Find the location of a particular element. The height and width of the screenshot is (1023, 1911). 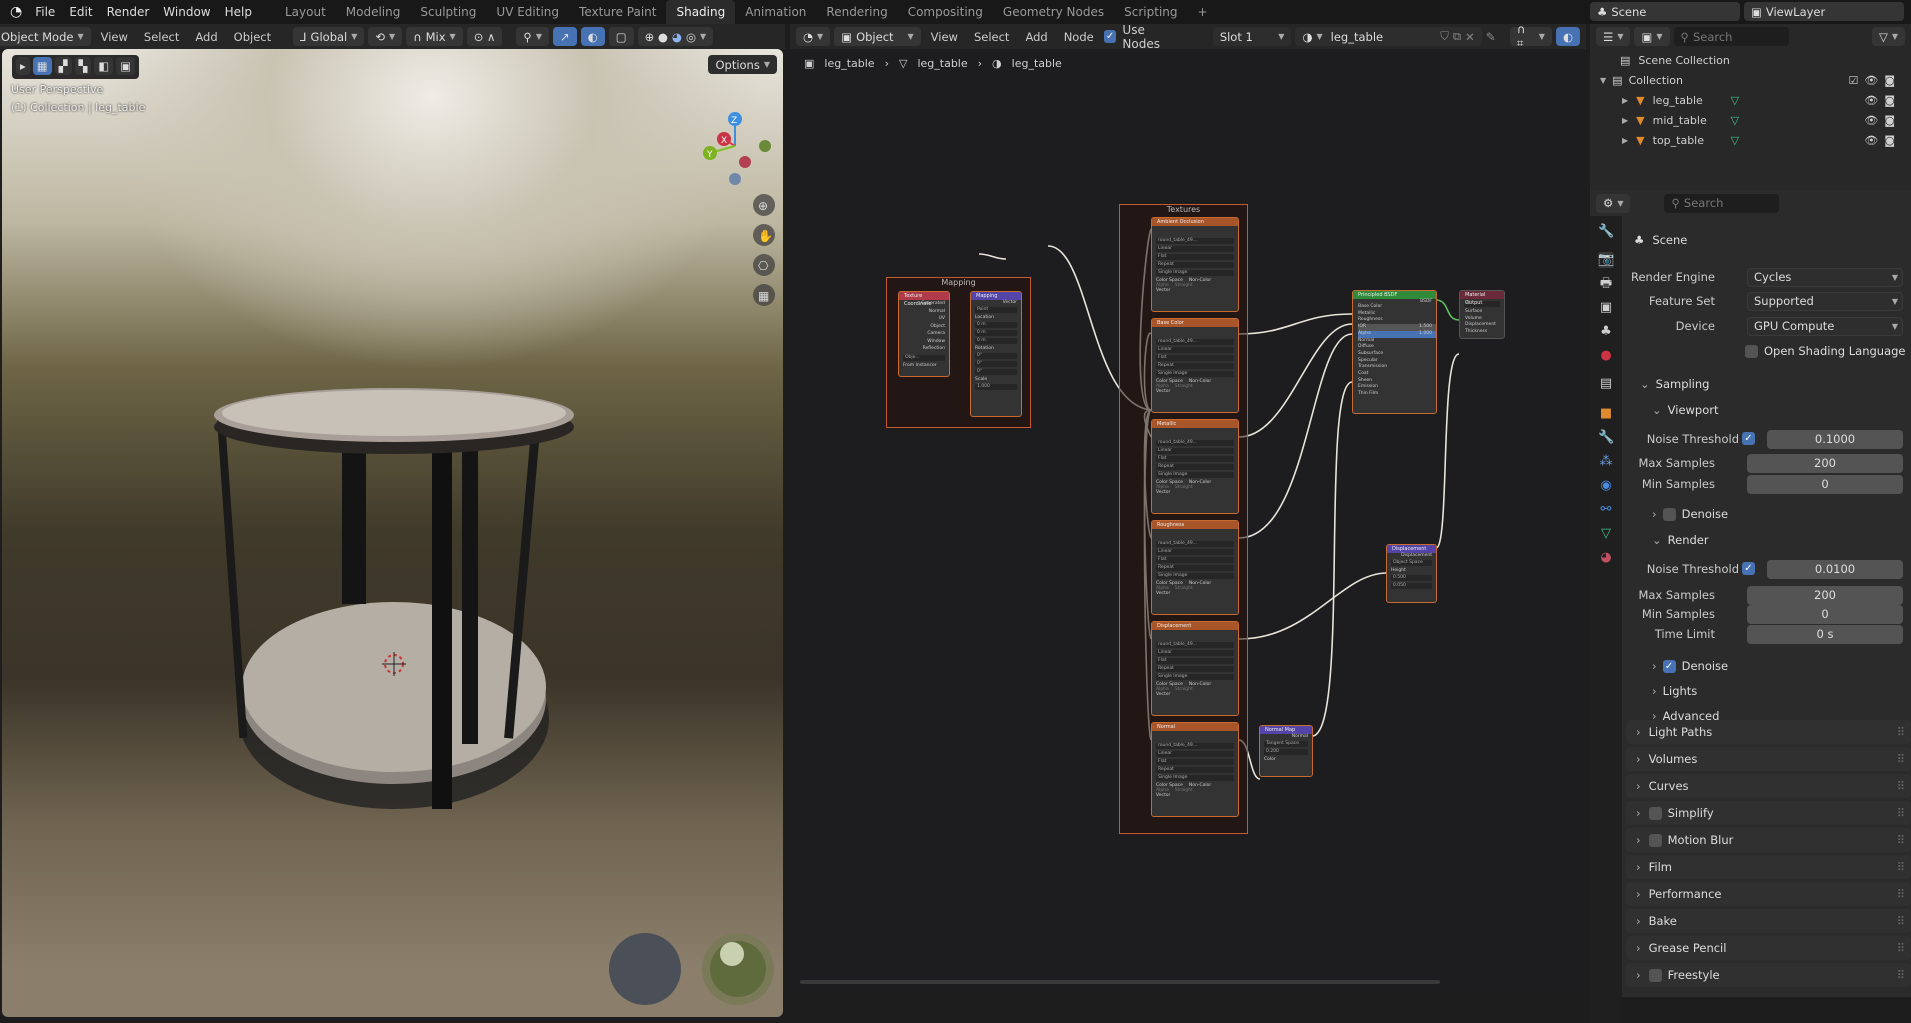

scene-field: ♣ Scene is located at coordinates (1665, 11).